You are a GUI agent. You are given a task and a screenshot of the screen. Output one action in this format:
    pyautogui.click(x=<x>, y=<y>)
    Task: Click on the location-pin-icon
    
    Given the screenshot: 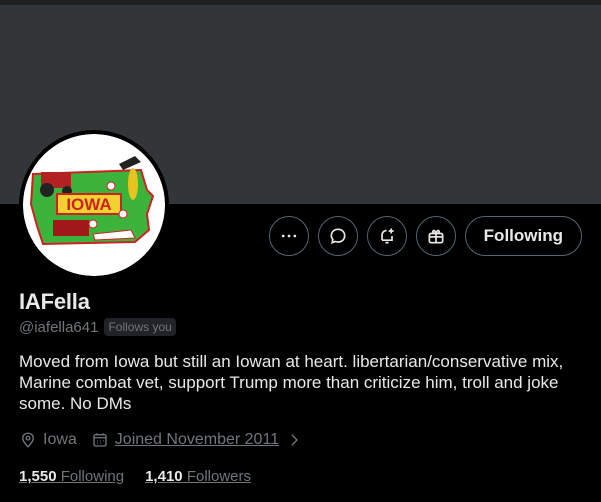 What is the action you would take?
    pyautogui.click(x=28, y=440)
    